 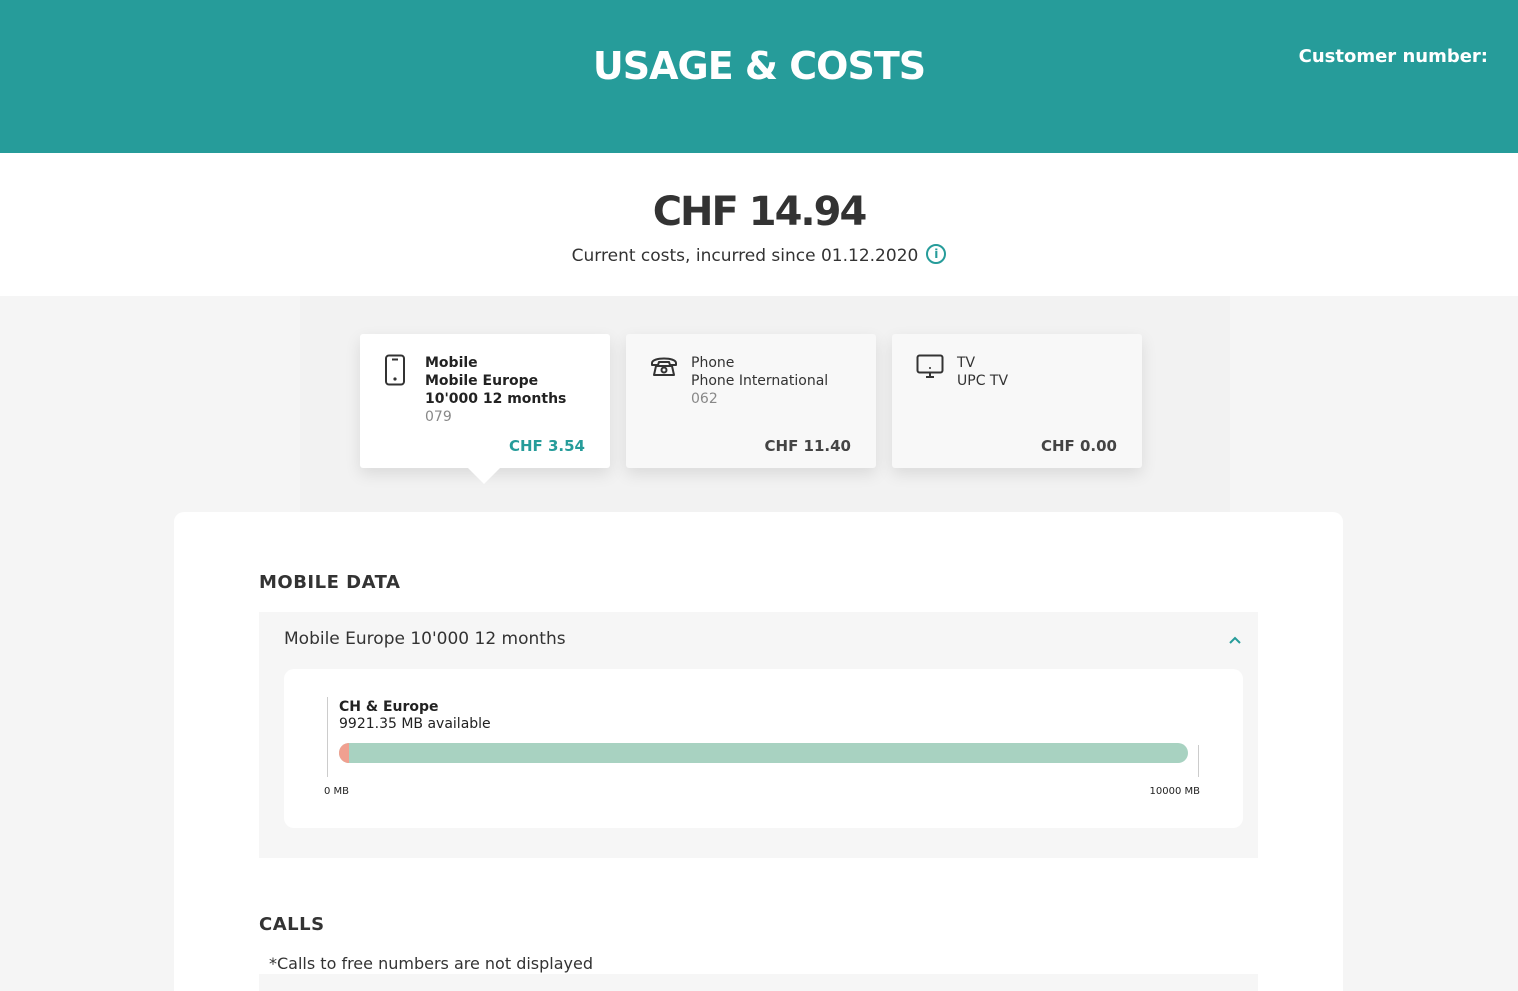 What do you see at coordinates (758, 639) in the screenshot?
I see `mobile-plan-accordion: Mobile Europe 10'000 12 months` at bounding box center [758, 639].